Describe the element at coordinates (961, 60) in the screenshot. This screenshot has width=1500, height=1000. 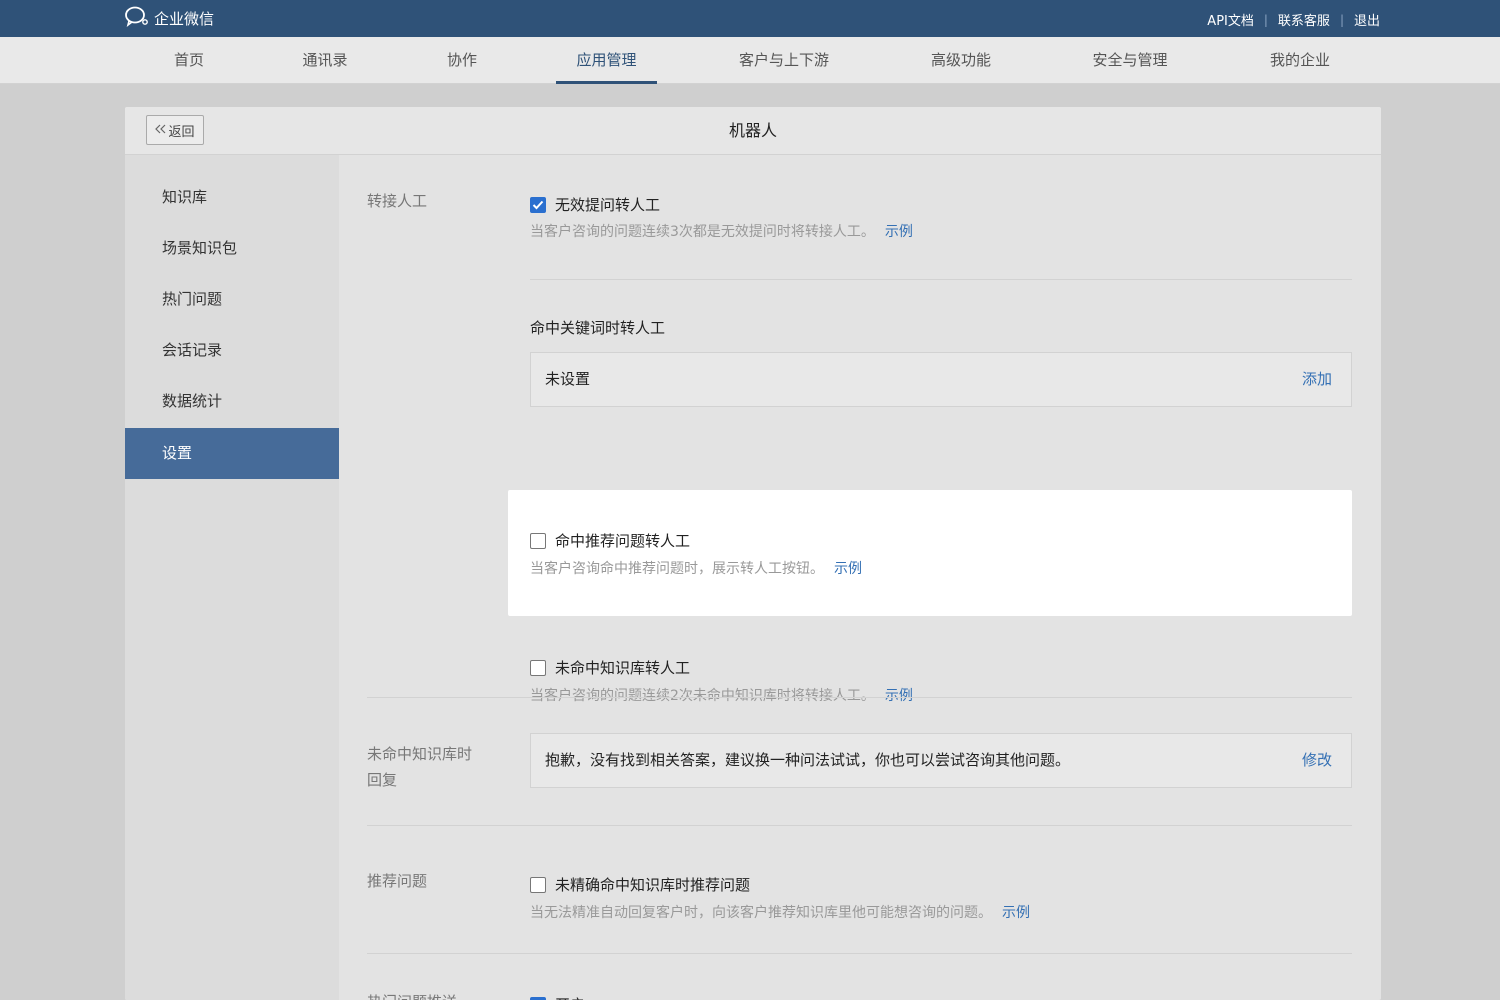
I see `nav-advanced: 高级功能` at that location.